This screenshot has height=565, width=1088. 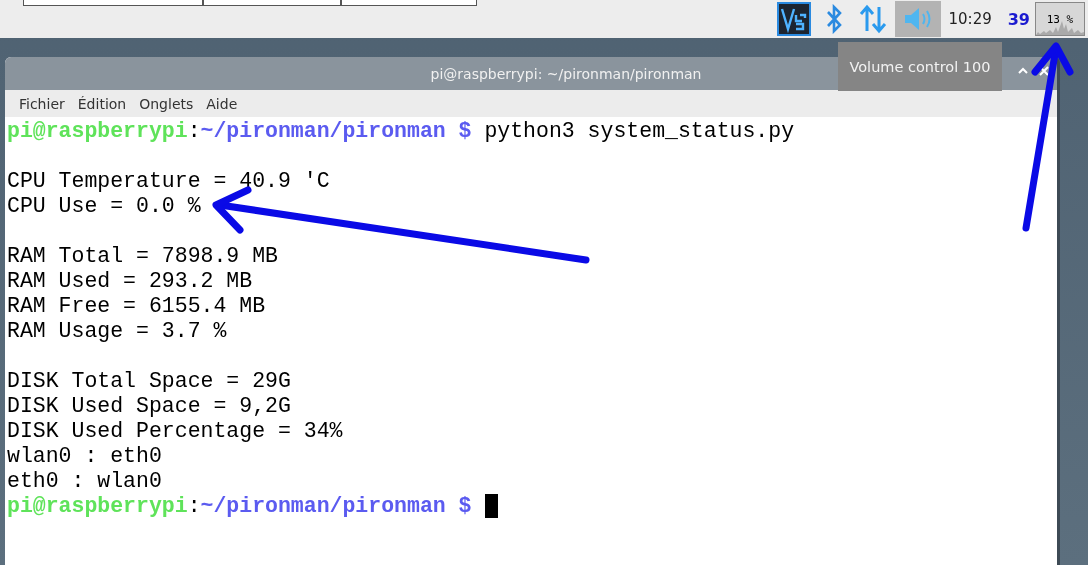 What do you see at coordinates (872, 19) in the screenshot?
I see `up-down-arrows-icon` at bounding box center [872, 19].